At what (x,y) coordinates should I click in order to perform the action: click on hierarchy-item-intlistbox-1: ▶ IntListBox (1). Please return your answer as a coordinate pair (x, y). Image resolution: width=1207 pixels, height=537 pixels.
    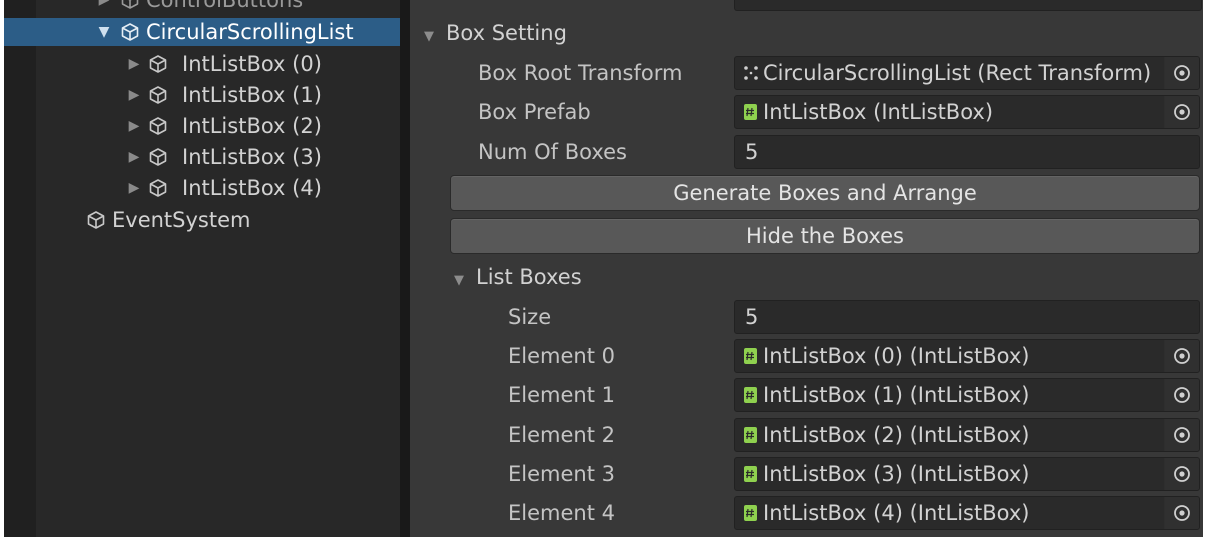
    Looking at the image, I should click on (202, 95).